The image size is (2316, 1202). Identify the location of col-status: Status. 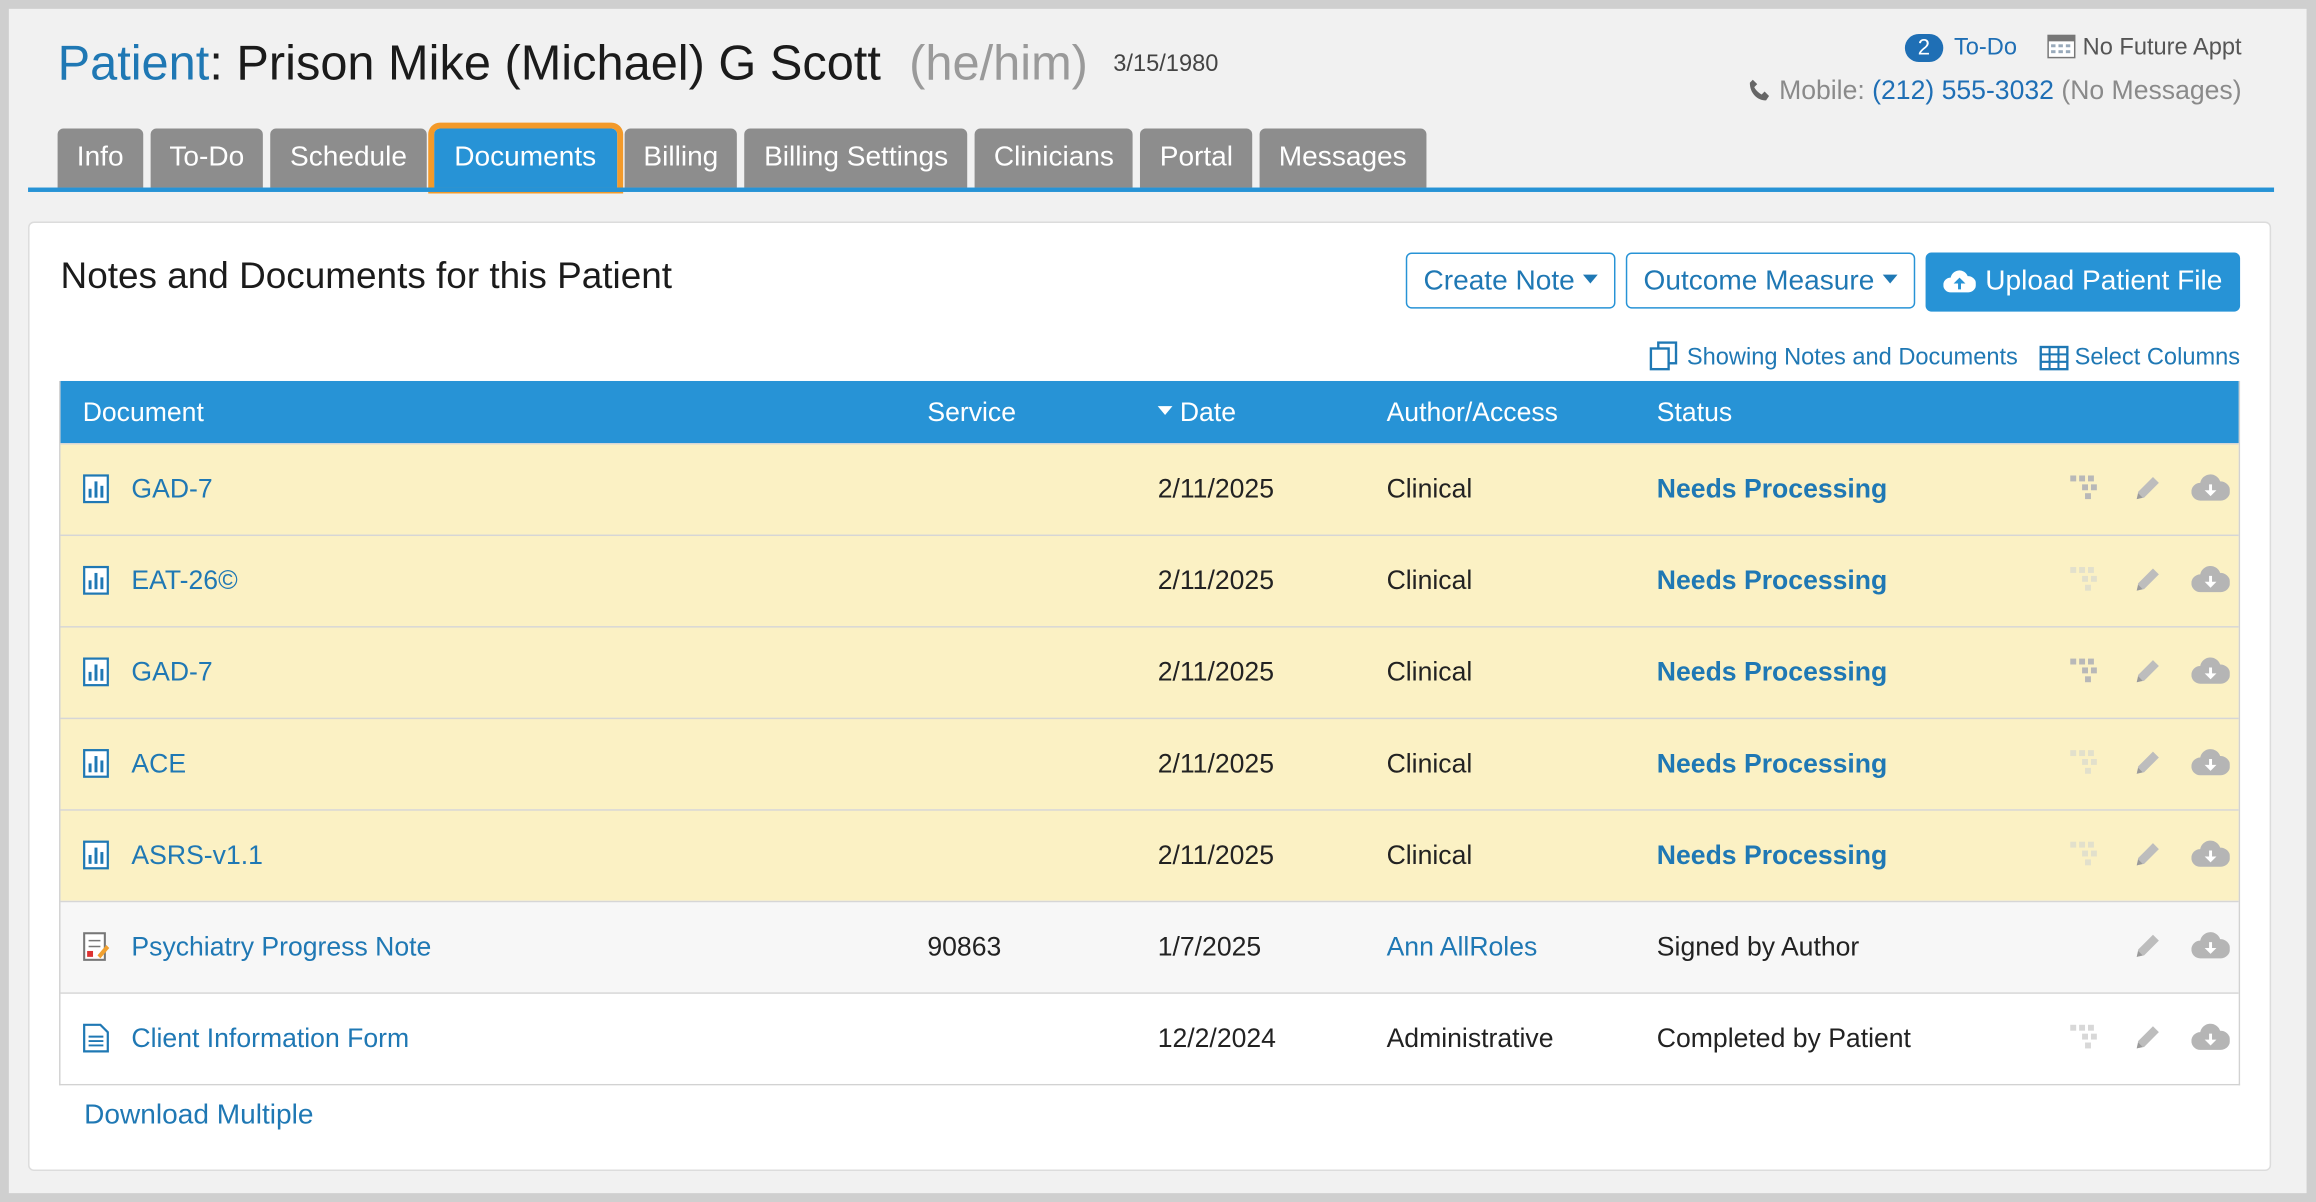
(1694, 412).